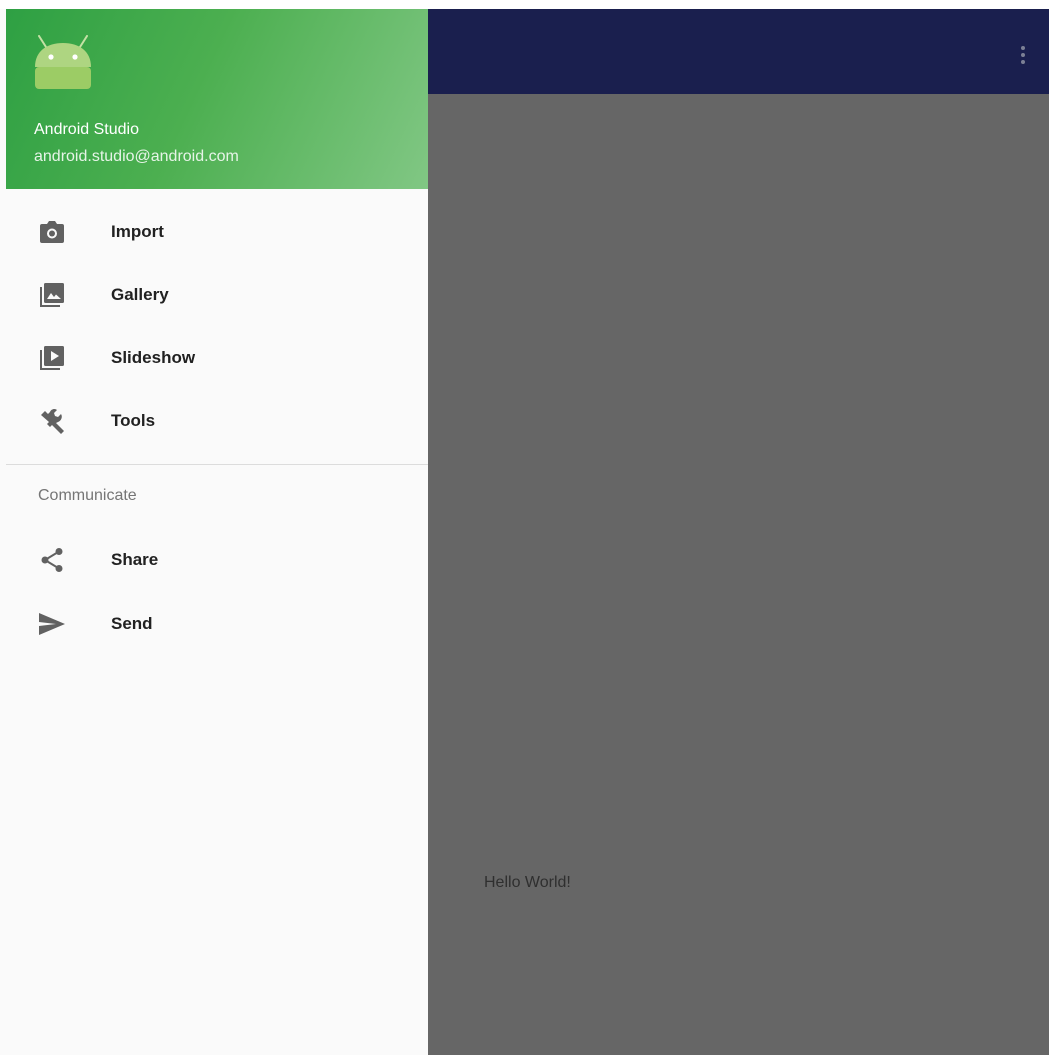 The image size is (1049, 1055). What do you see at coordinates (132, 623) in the screenshot?
I see `menu-item-label: Send` at bounding box center [132, 623].